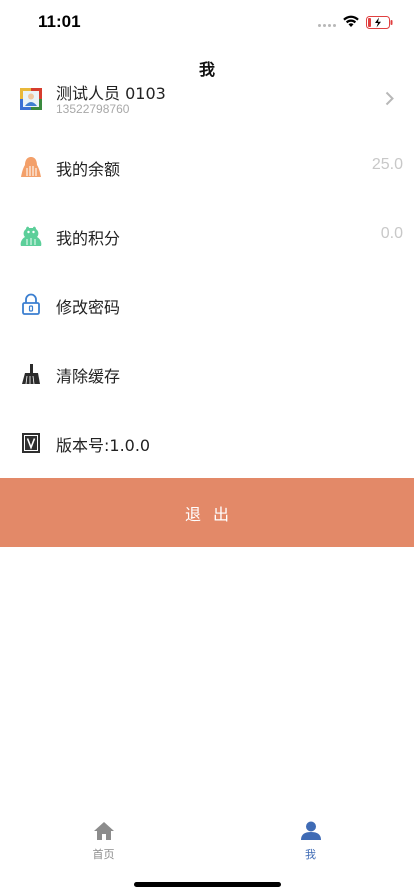  Describe the element at coordinates (111, 93) in the screenshot. I see `profile-name: 测试人员 0103` at that location.